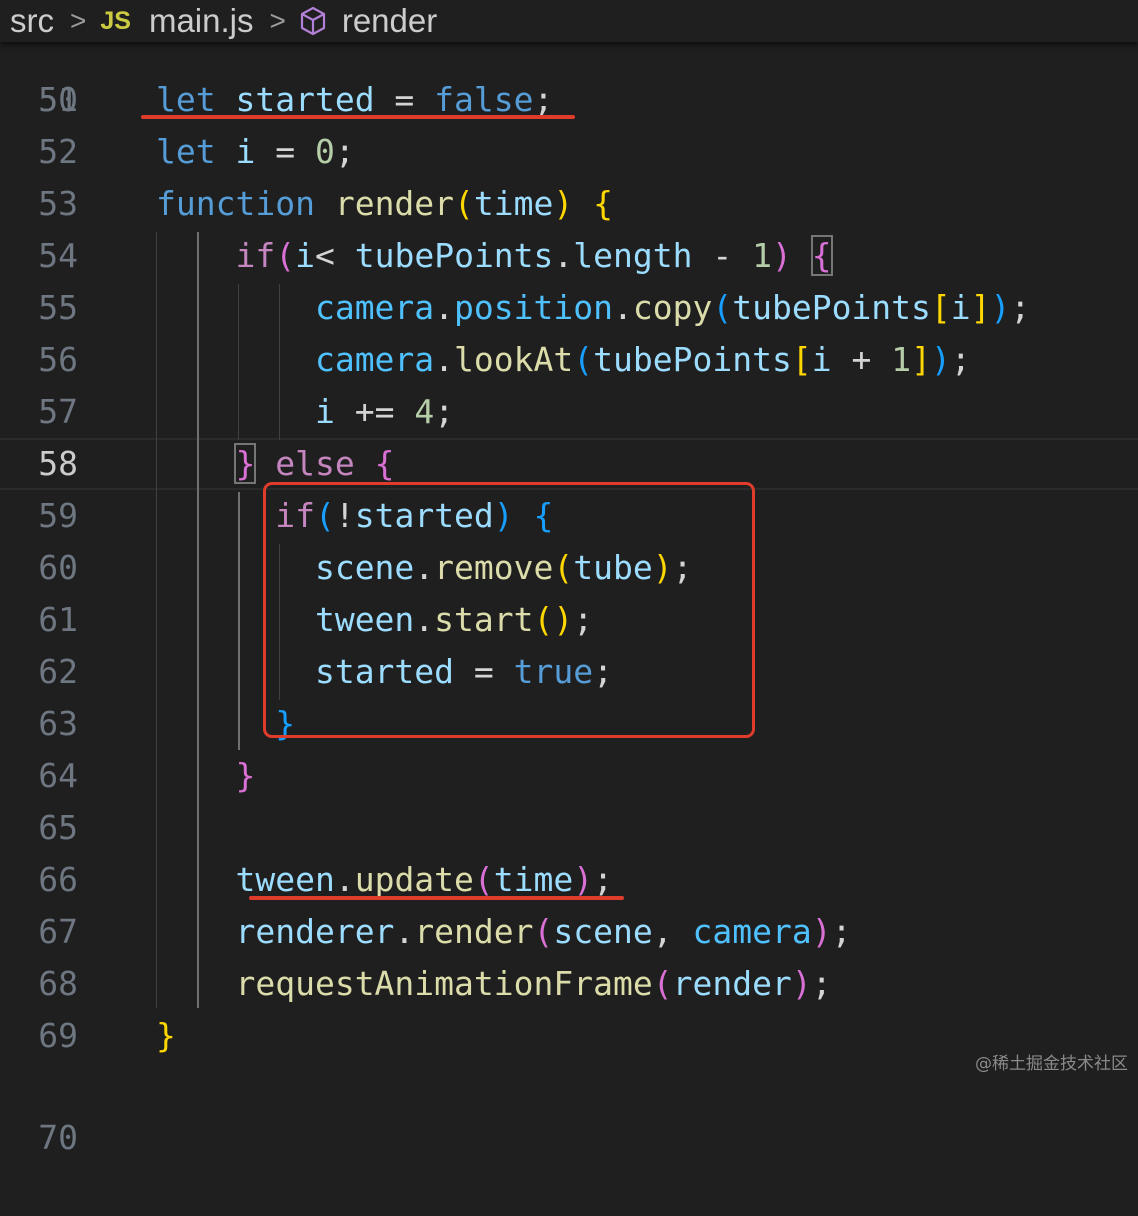  What do you see at coordinates (901, 359) in the screenshot?
I see `code-token: 1` at bounding box center [901, 359].